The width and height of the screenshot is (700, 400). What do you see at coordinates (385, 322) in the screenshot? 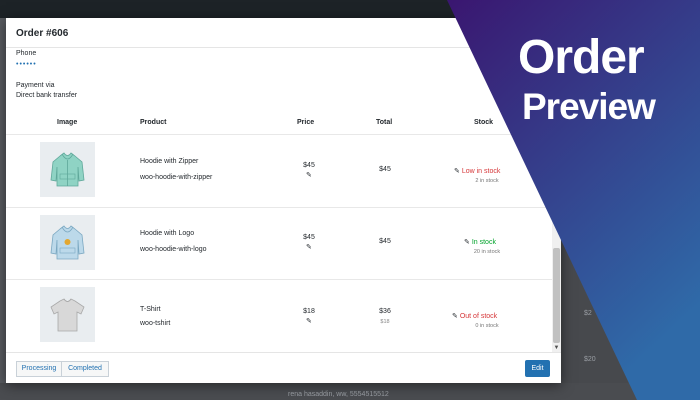
I see `product-unit-price: $18` at bounding box center [385, 322].